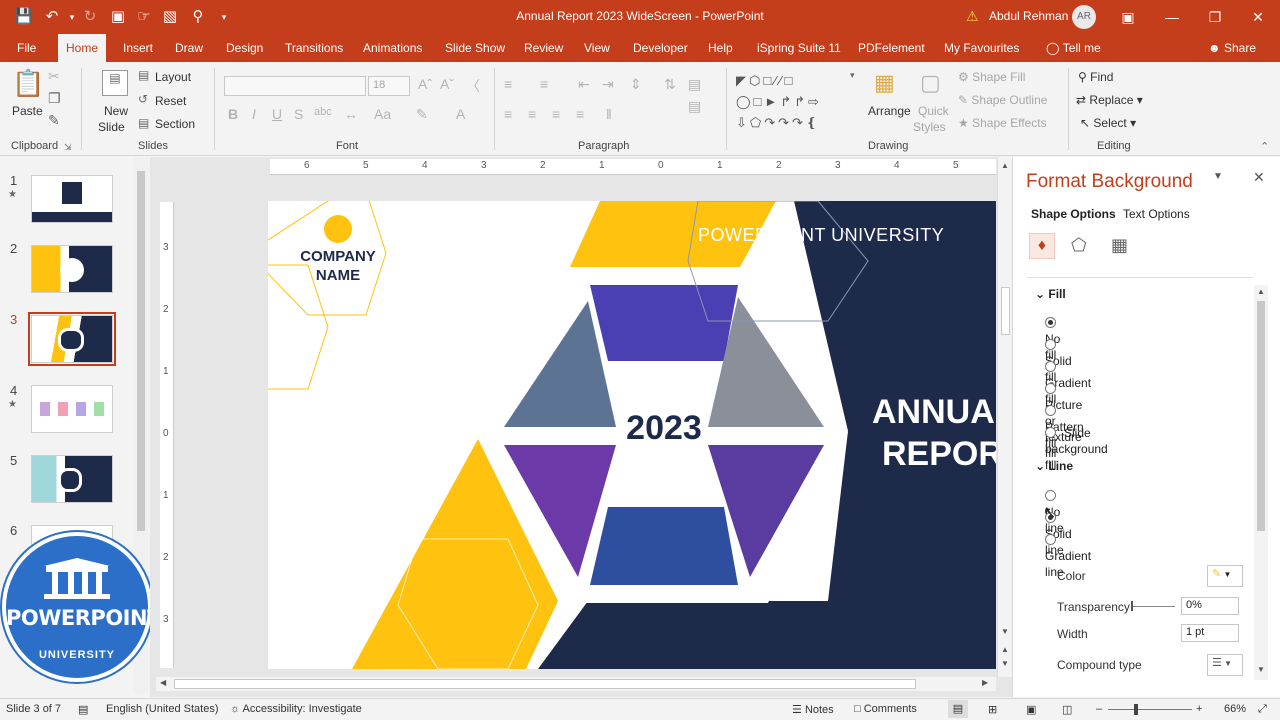 This screenshot has width=1280, height=720. What do you see at coordinates (296, 709) in the screenshot?
I see `accessibility-button: ☼ Accessibility: Investigate` at bounding box center [296, 709].